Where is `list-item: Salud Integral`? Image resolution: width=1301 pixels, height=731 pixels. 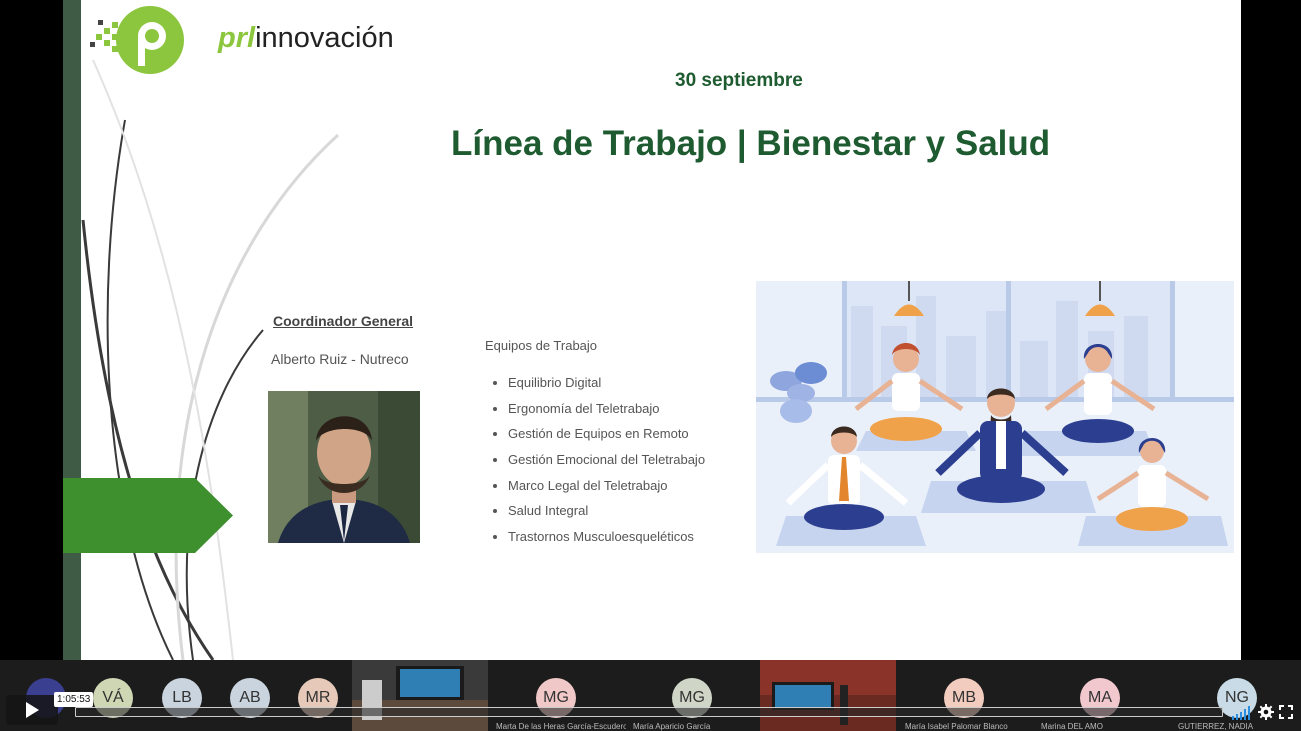
list-item: Salud Integral is located at coordinates (599, 511).